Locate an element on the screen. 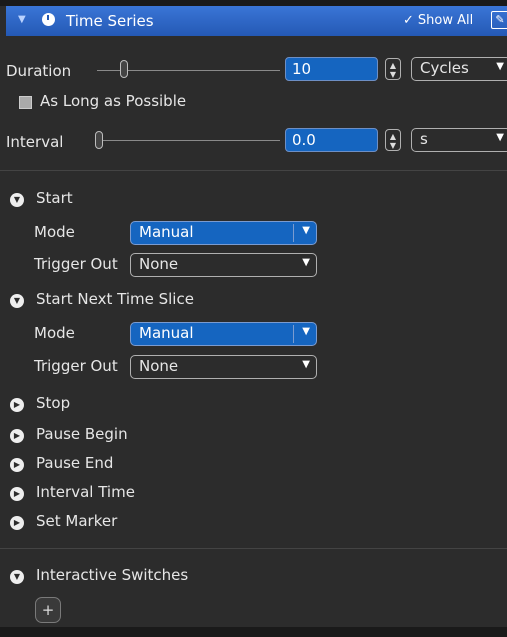 Image resolution: width=507 pixels, height=637 pixels. interval-slider-thumb is located at coordinates (99, 140).